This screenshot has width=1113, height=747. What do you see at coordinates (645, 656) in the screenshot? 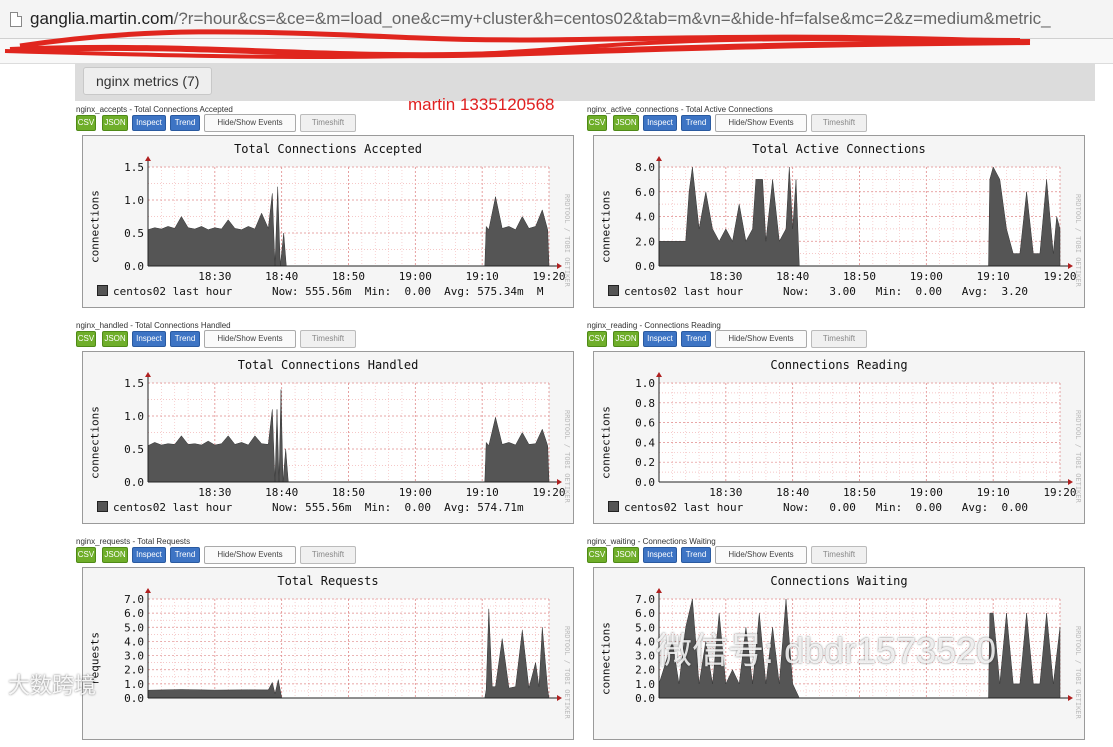
I see `y-tick-label: 3.0` at bounding box center [645, 656].